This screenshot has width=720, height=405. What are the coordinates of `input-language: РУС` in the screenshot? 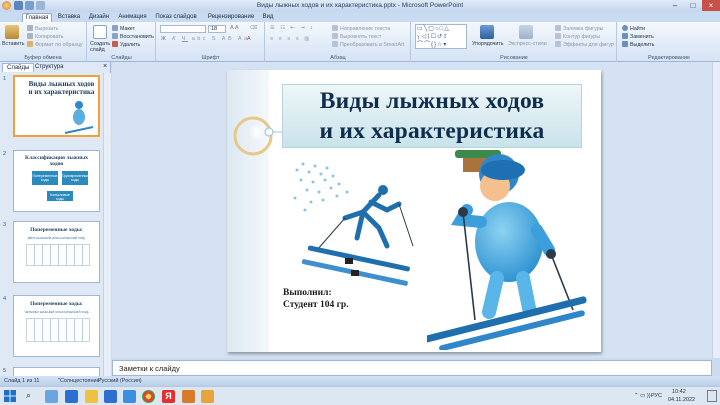 It's located at (656, 396).